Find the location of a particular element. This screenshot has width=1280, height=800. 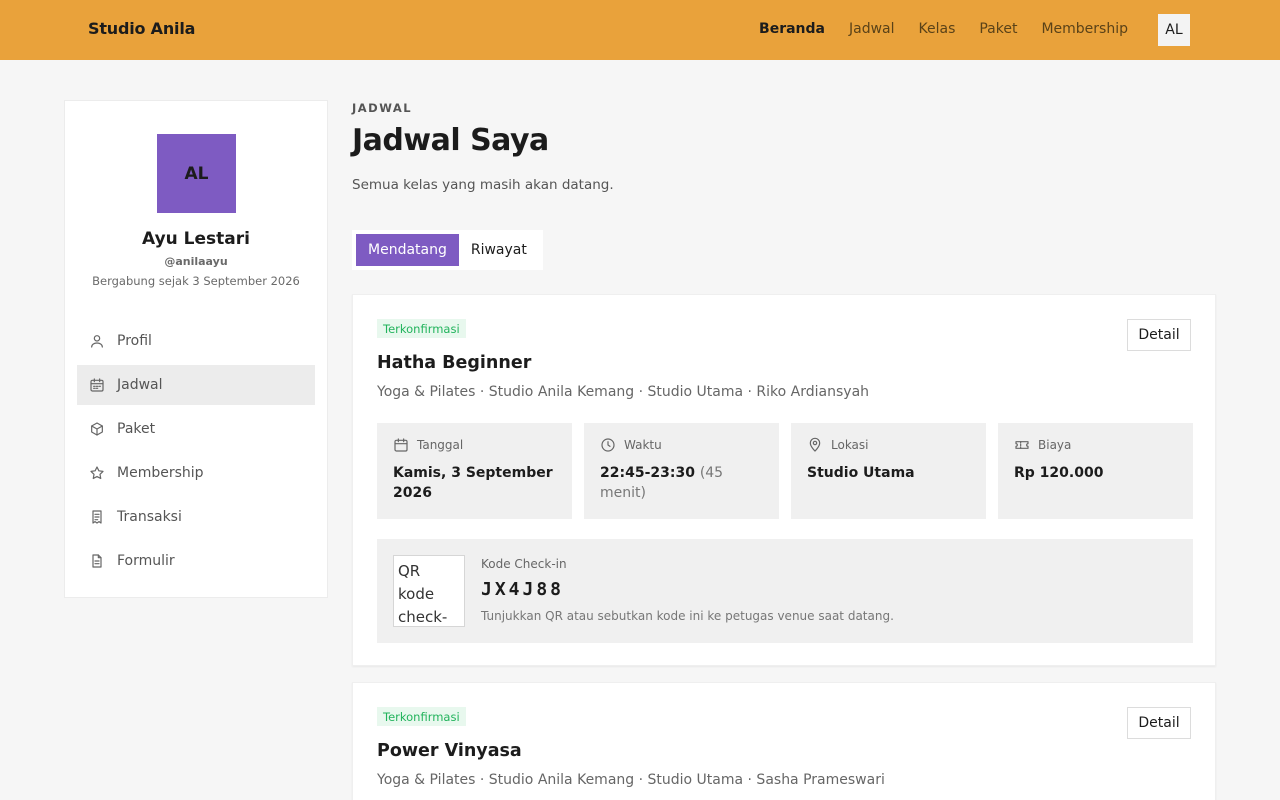

info-cost: Biaya Rp 120.000 is located at coordinates (1095, 471).